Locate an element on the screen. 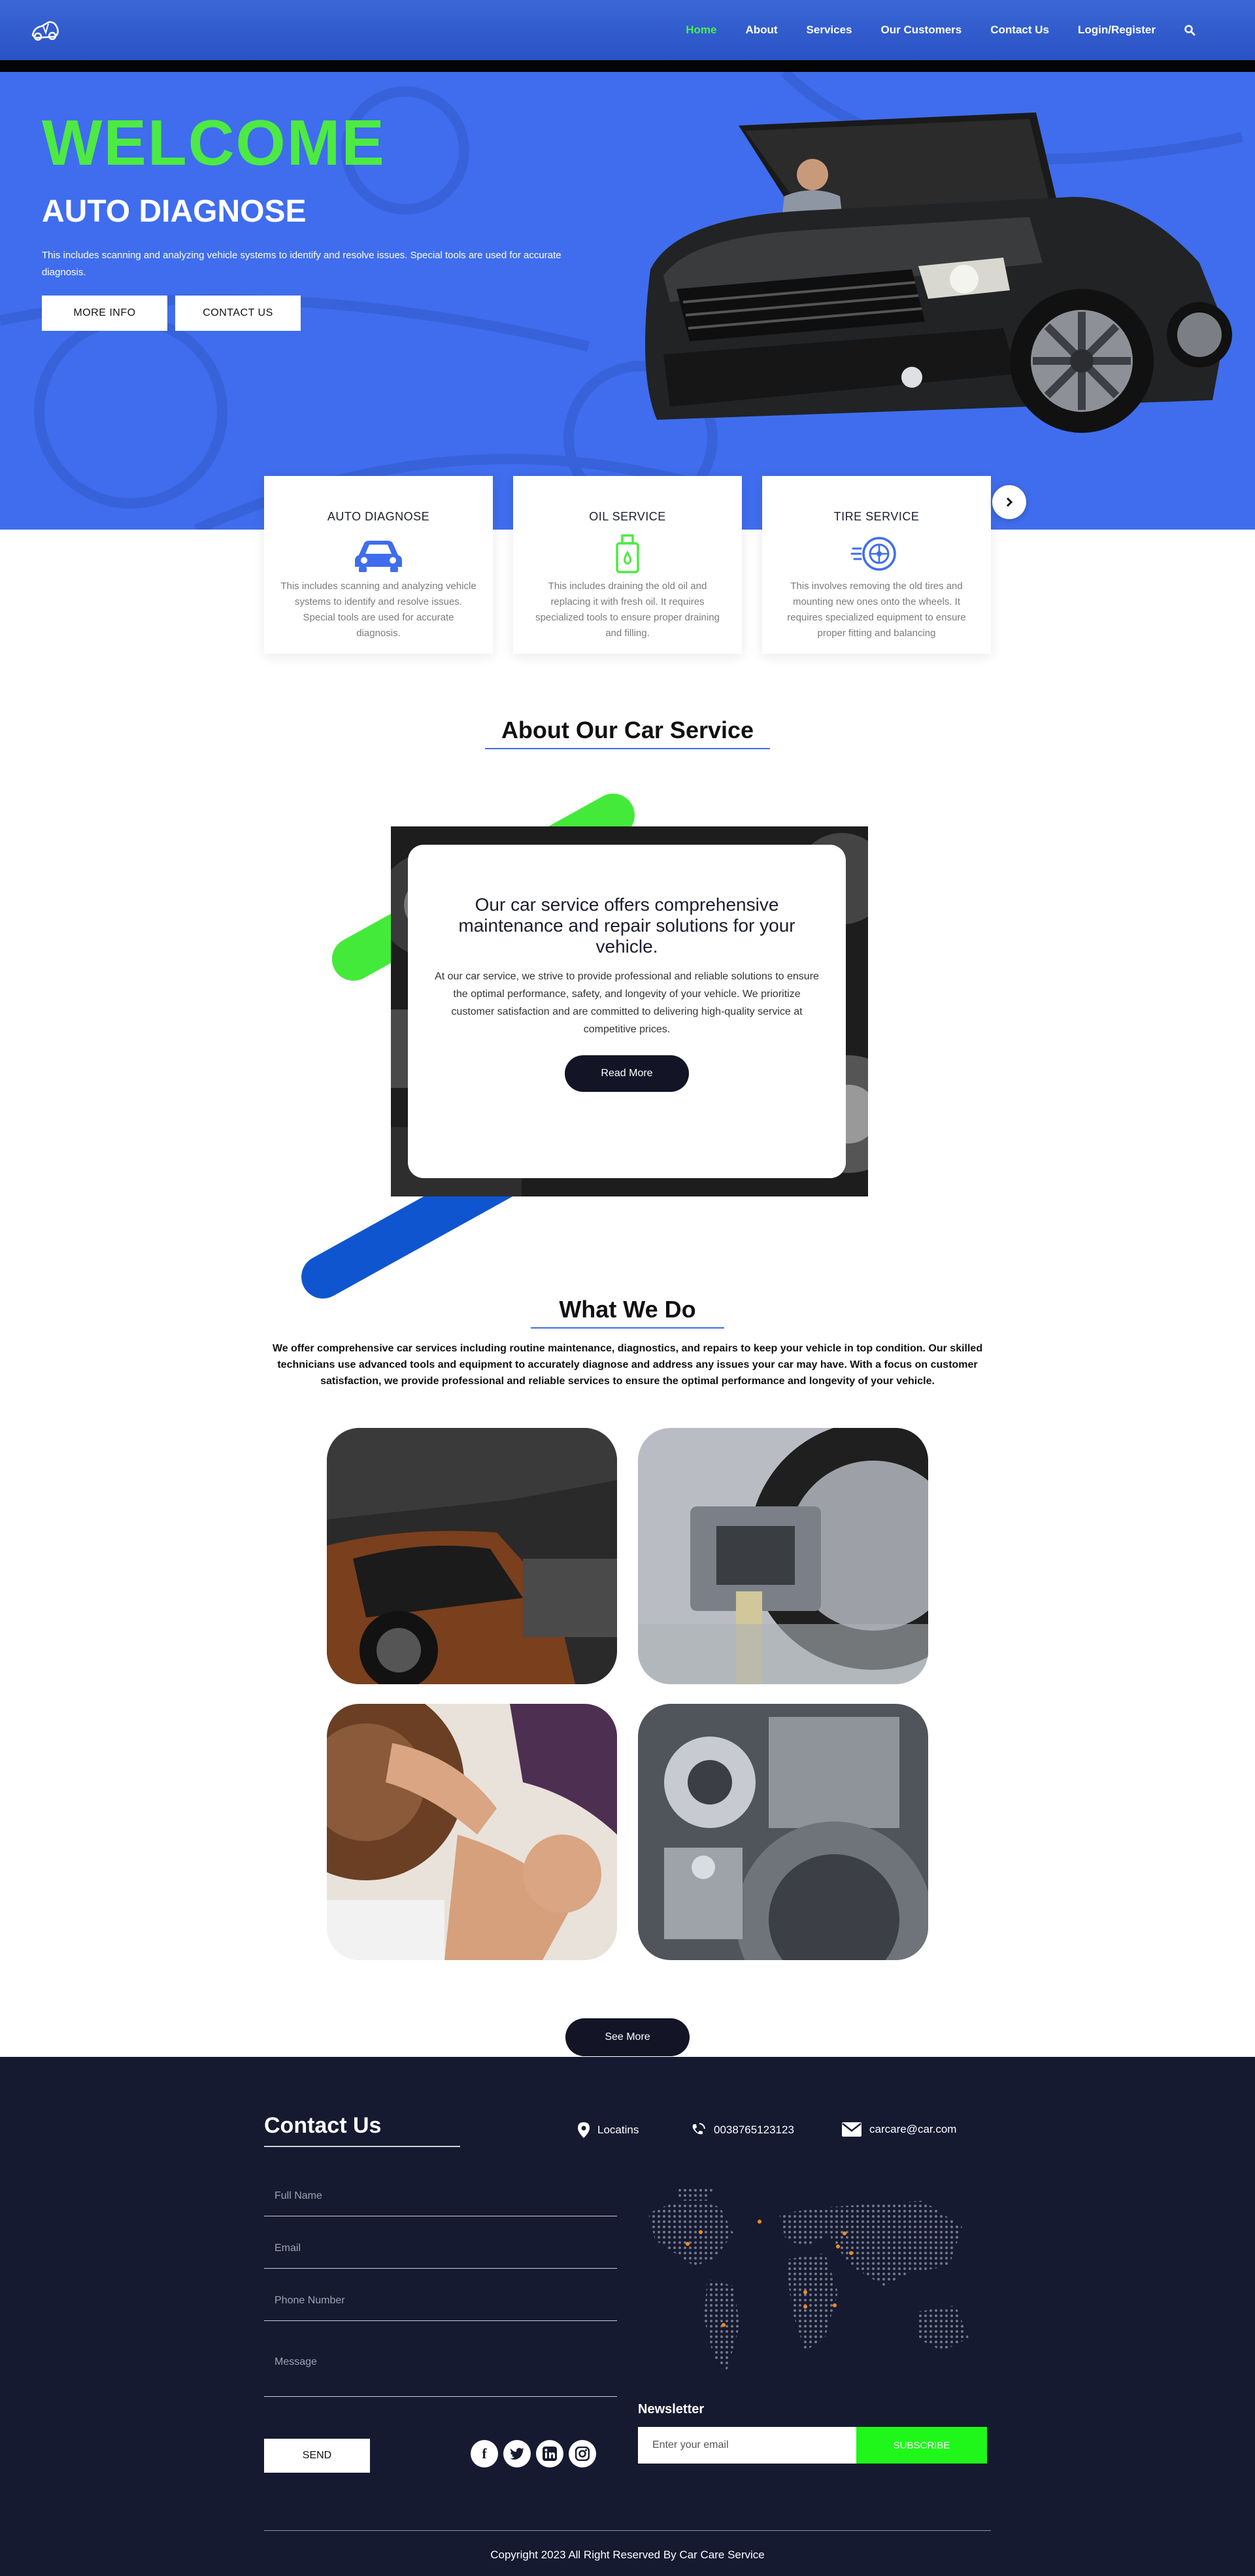  wheel-alignment-photo is located at coordinates (783, 1556).